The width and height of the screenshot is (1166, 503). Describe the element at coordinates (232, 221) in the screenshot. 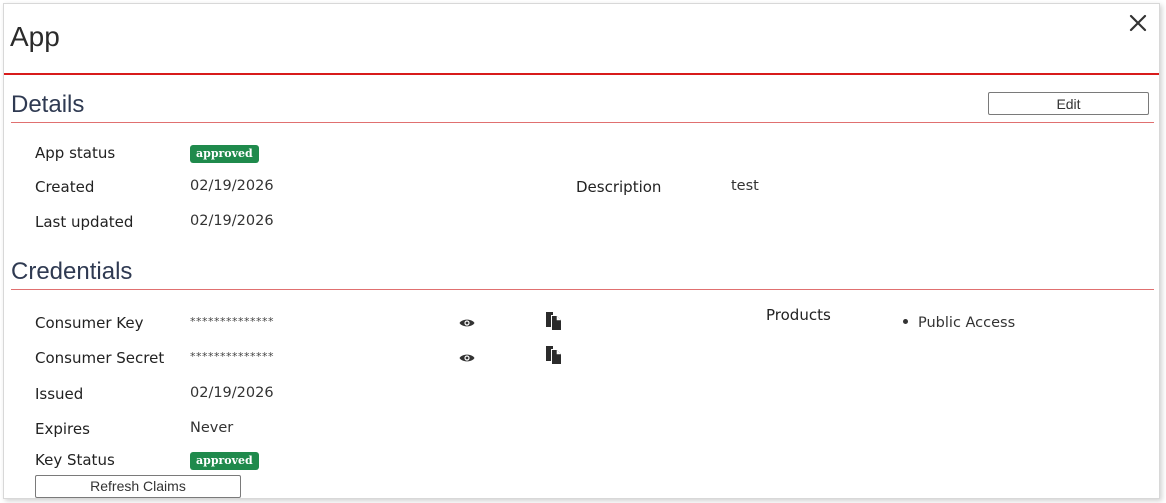

I see `last-updated-value: 02/19/2026` at that location.